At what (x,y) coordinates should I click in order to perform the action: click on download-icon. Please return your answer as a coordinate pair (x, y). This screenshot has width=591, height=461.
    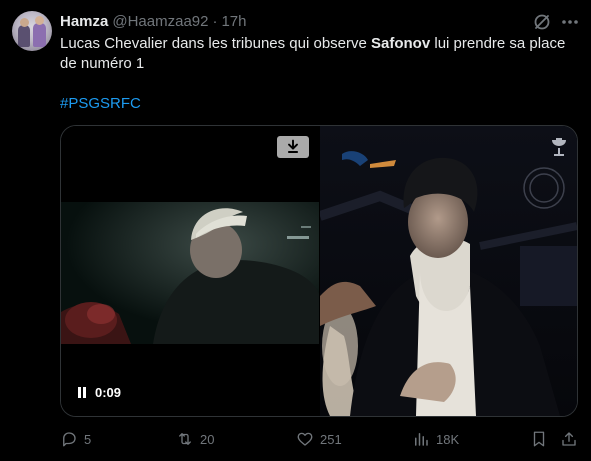
    Looking at the image, I should click on (293, 146).